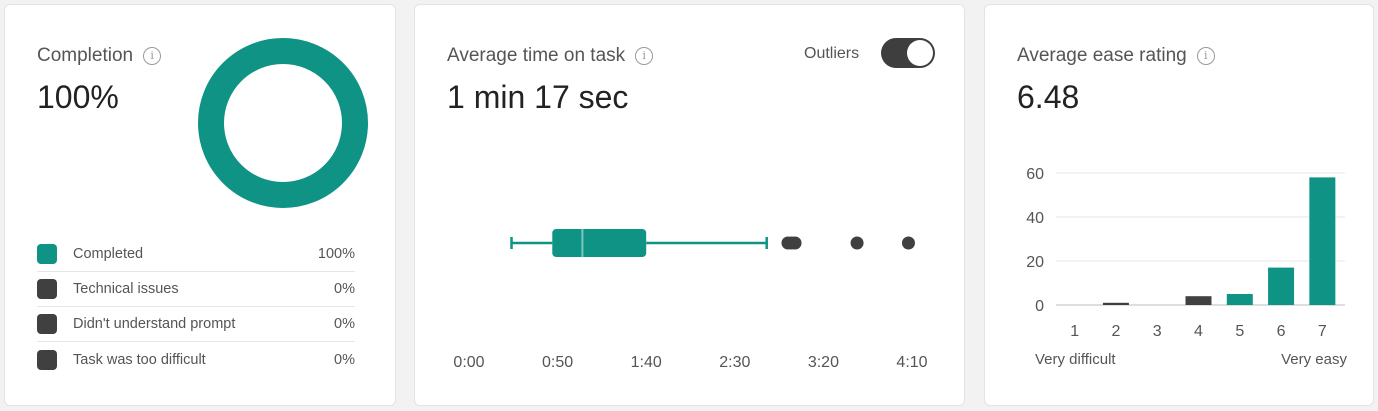 Image resolution: width=1378 pixels, height=411 pixels. Describe the element at coordinates (1281, 331) in the screenshot. I see `x-tick-label: 6` at that location.